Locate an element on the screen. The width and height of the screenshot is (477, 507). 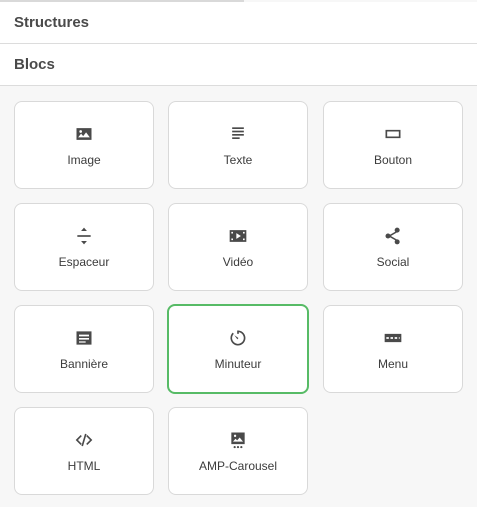
text-icon is located at coordinates (238, 134).